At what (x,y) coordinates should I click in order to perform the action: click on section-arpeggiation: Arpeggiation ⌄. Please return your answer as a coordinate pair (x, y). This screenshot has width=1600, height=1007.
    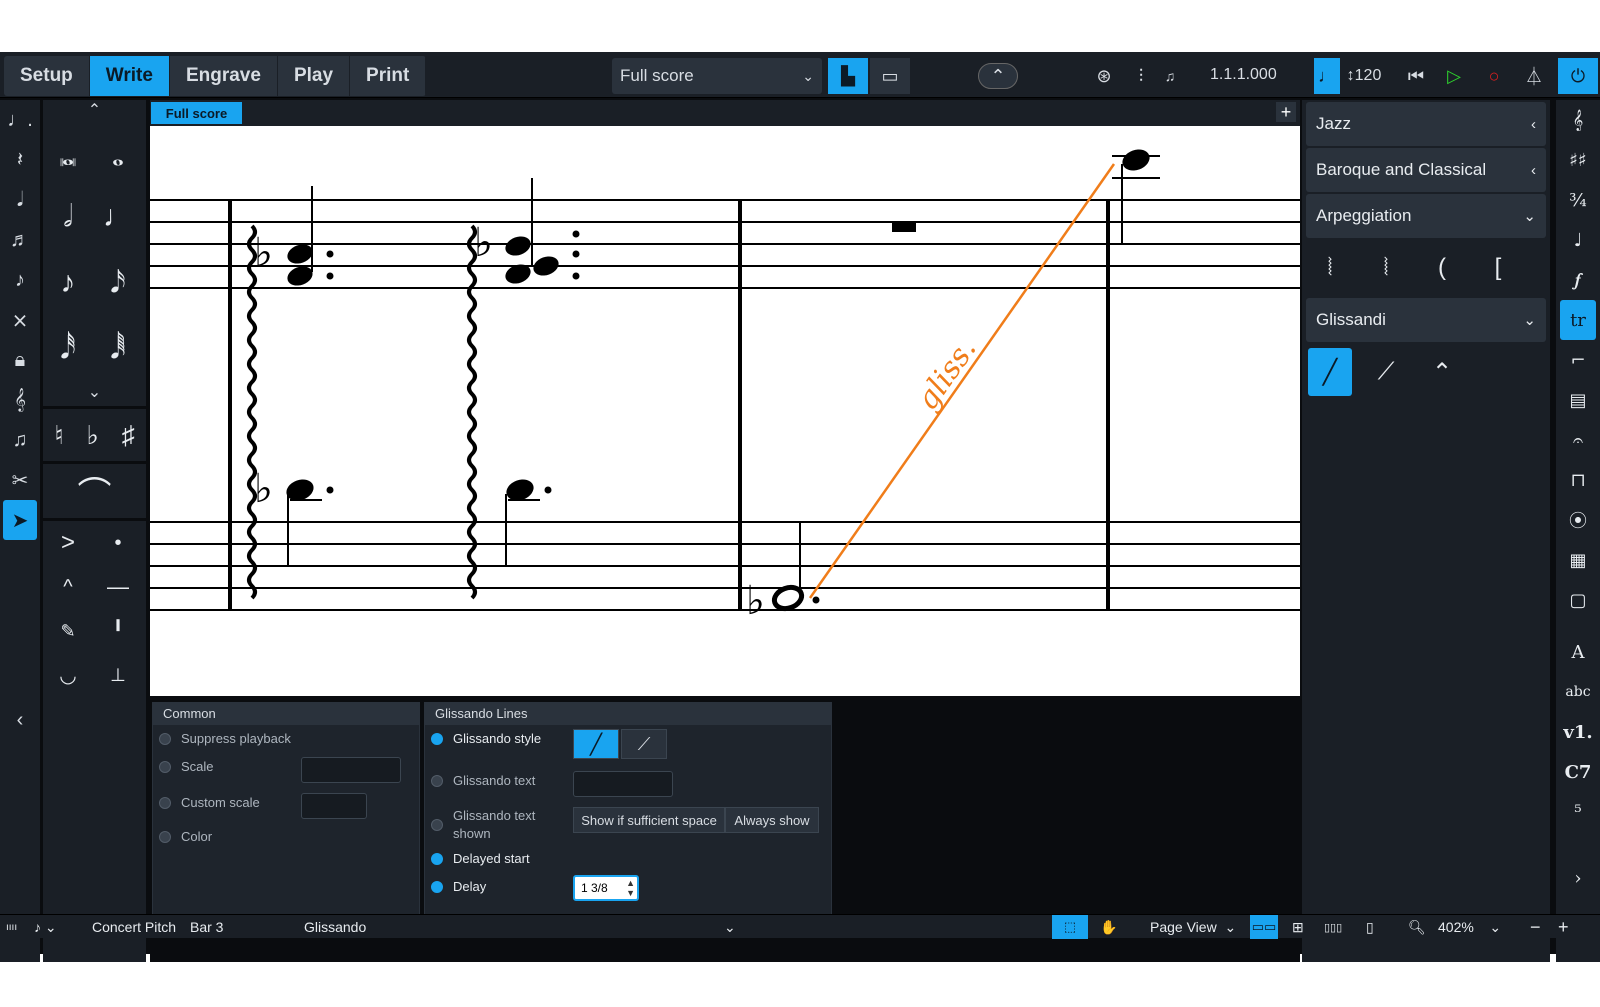
    Looking at the image, I should click on (1426, 216).